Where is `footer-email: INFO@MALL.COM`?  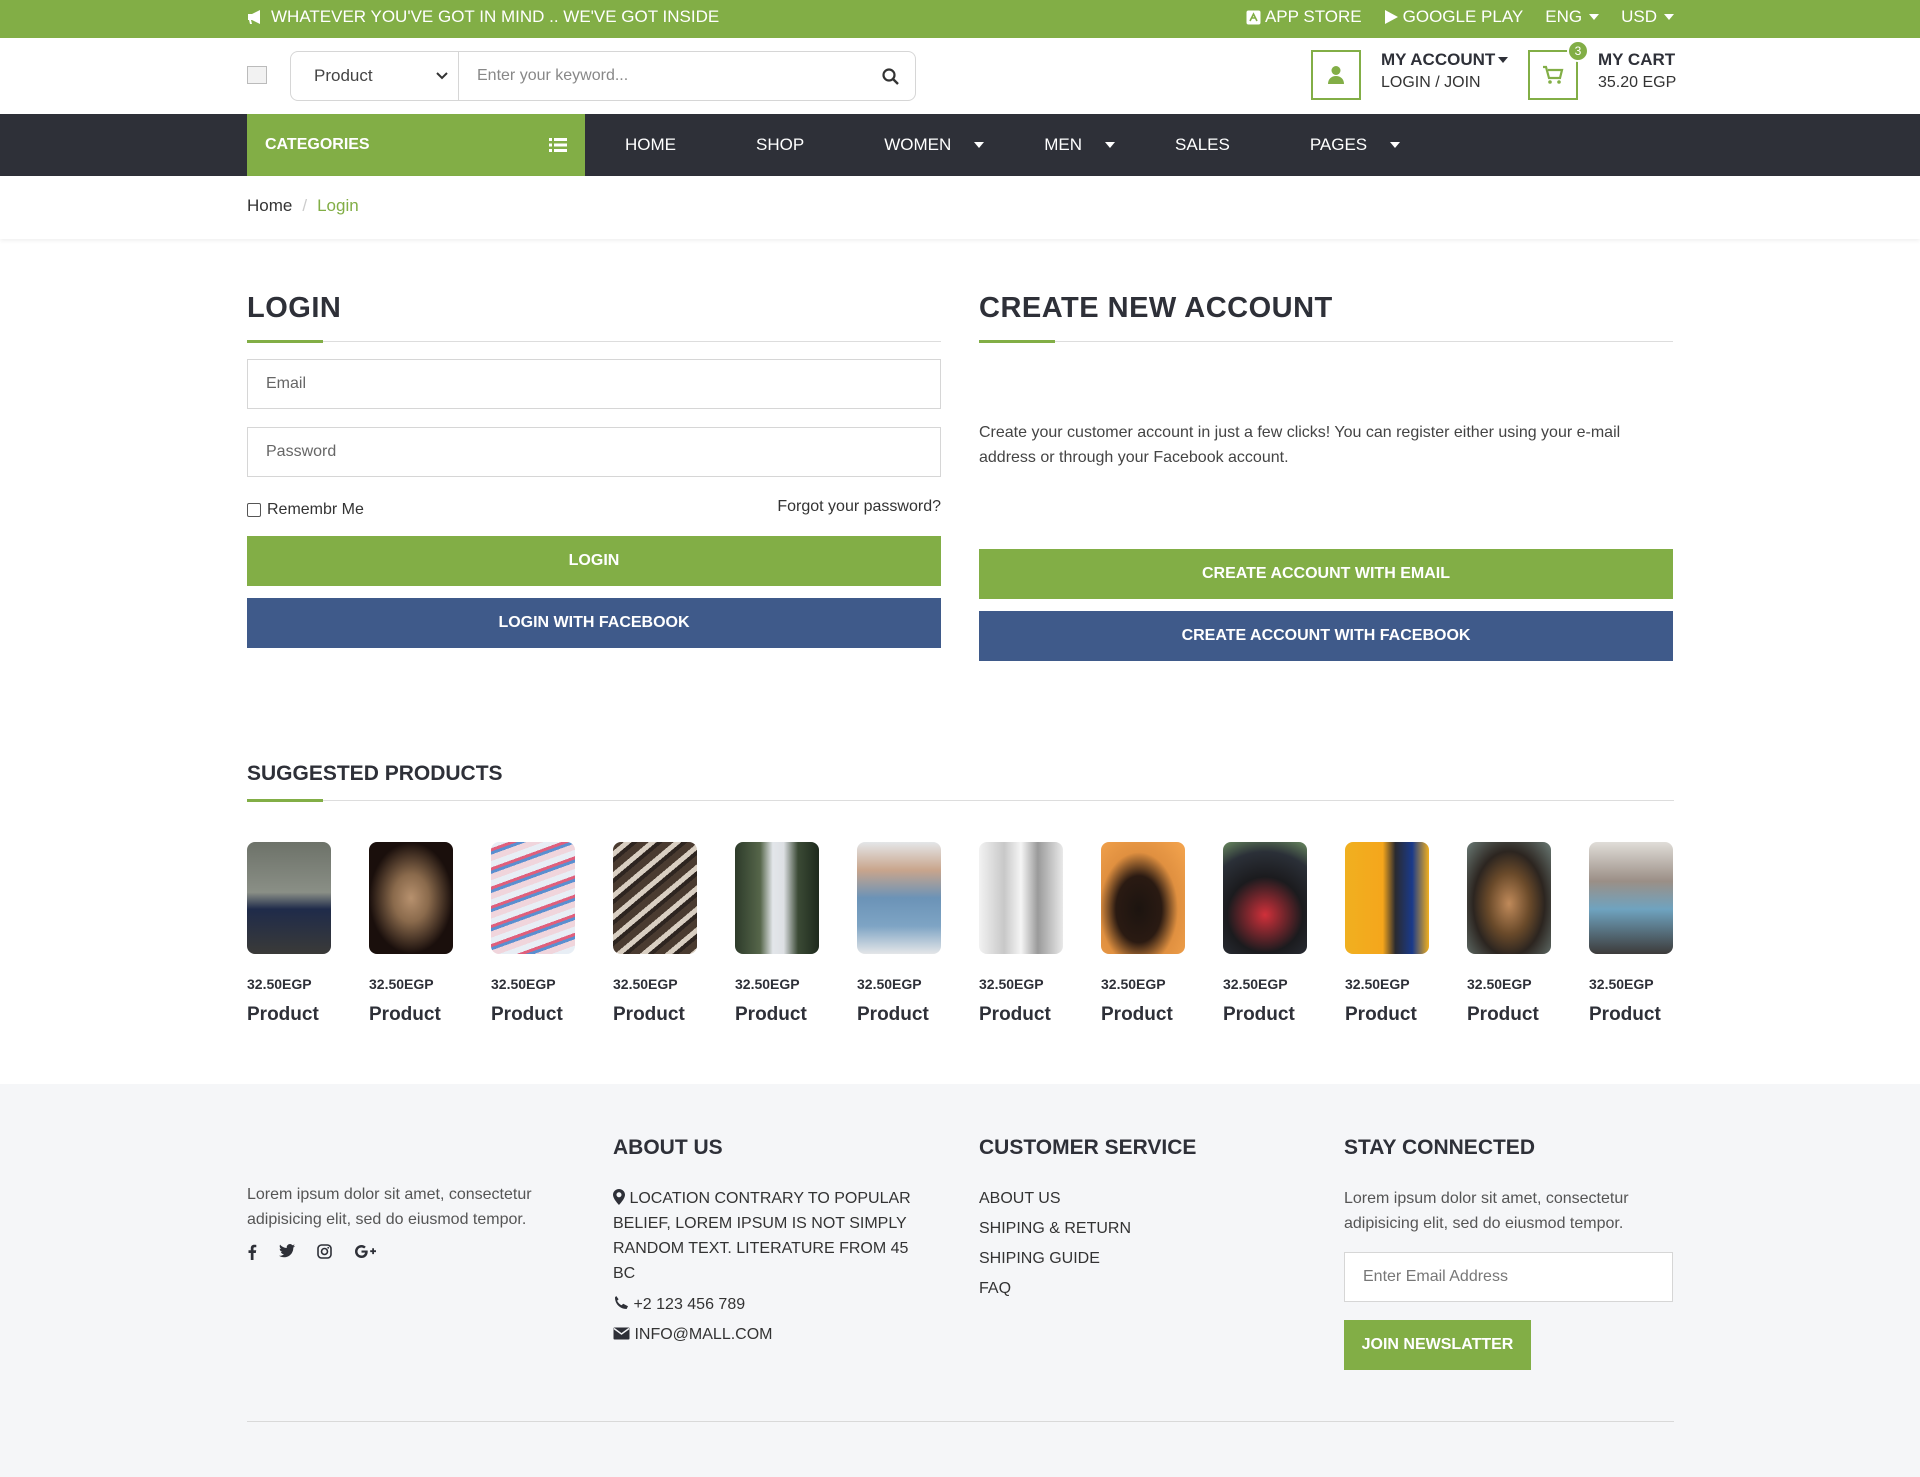 footer-email: INFO@MALL.COM is located at coordinates (773, 1335).